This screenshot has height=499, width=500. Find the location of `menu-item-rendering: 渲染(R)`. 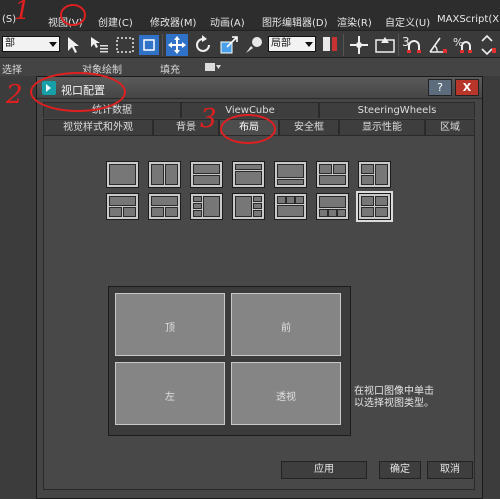

menu-item-rendering: 渲染(R) is located at coordinates (354, 21).